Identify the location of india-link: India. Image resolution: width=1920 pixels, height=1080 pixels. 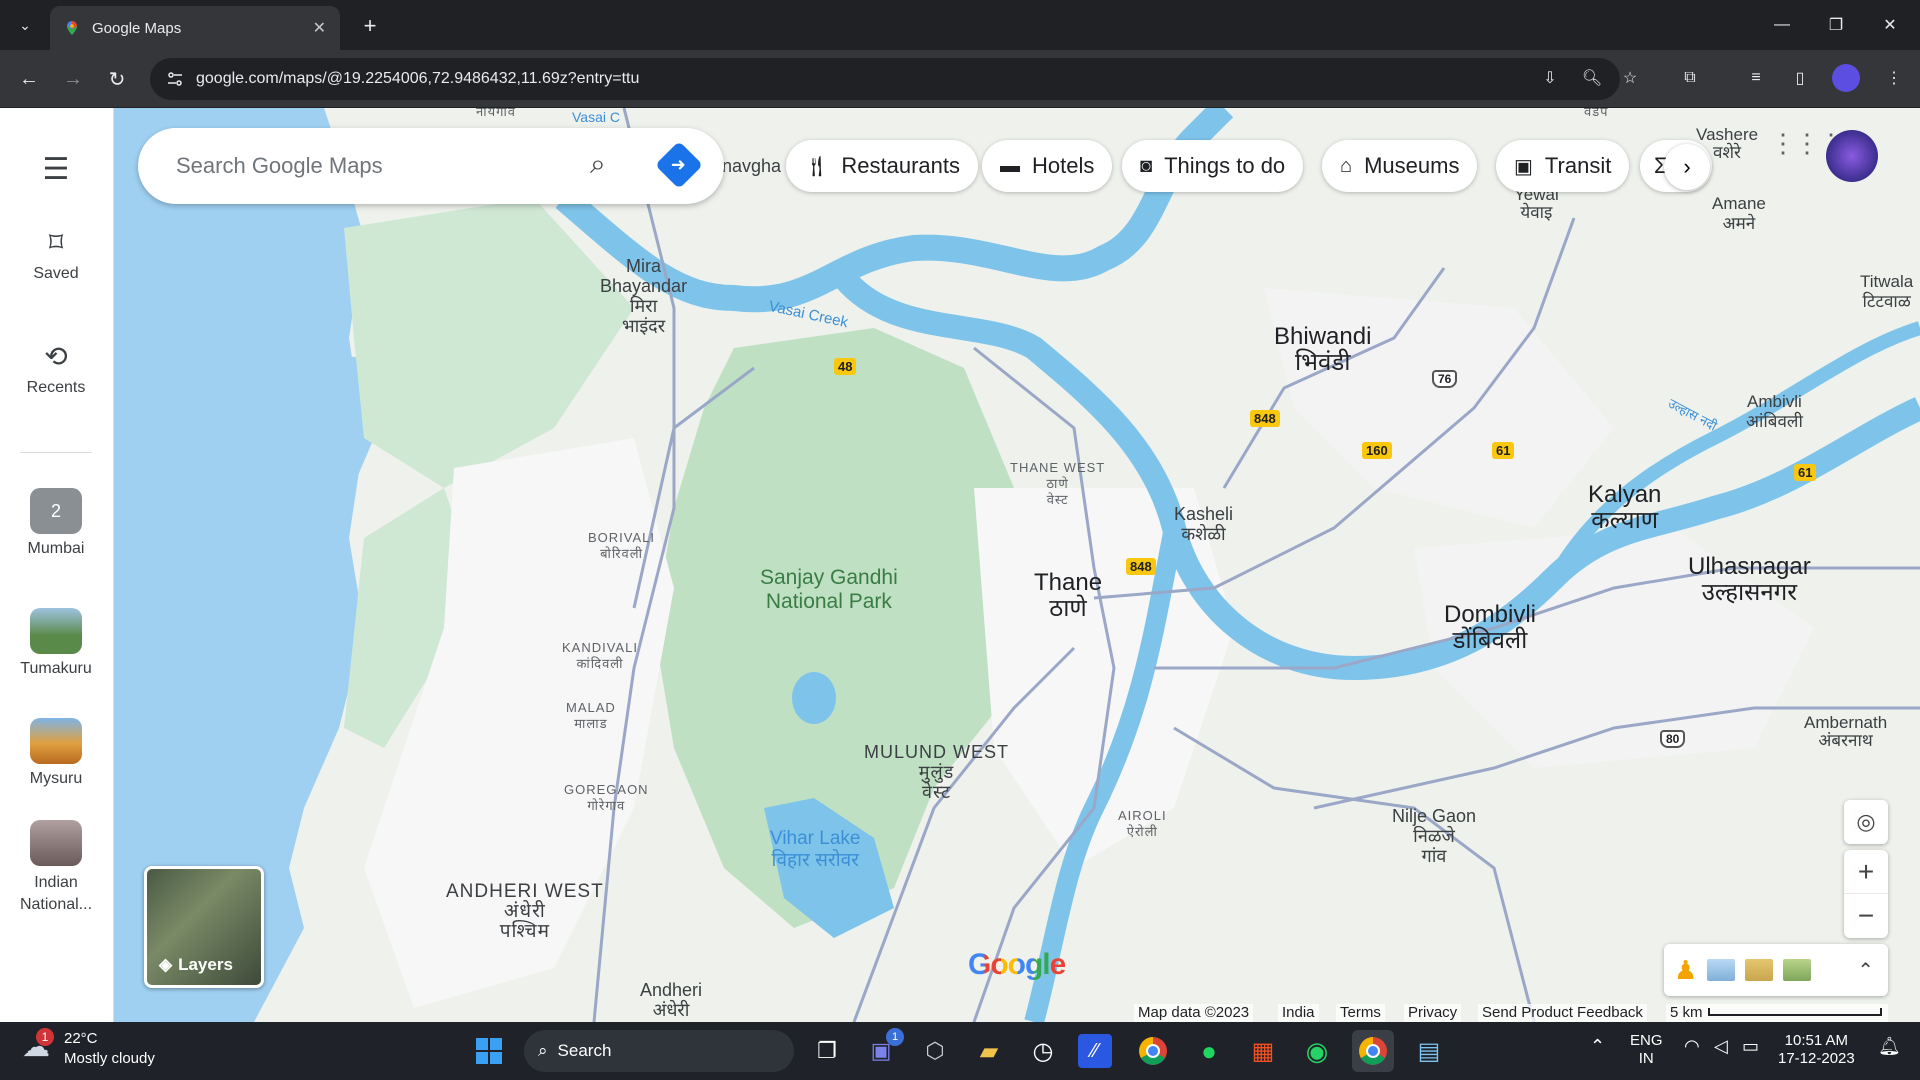
(1298, 1013).